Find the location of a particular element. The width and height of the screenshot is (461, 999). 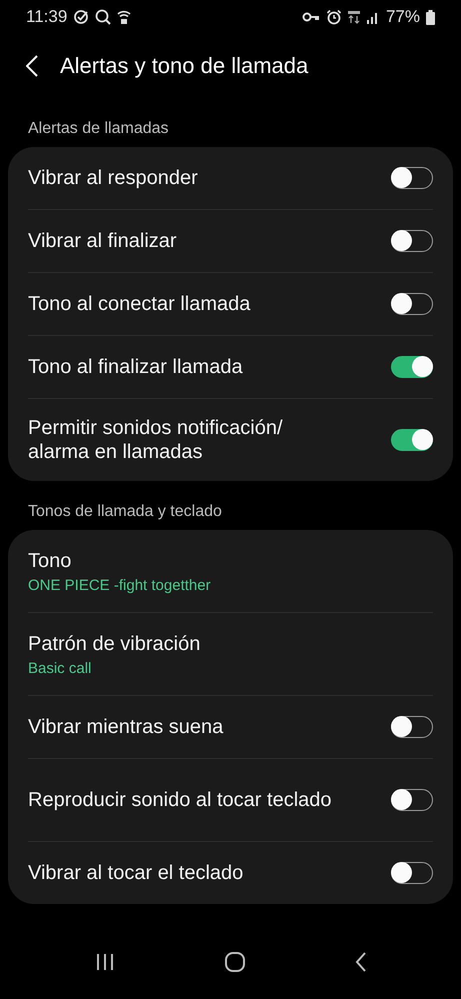

setting-label: Patrón de vibración is located at coordinates (115, 644).